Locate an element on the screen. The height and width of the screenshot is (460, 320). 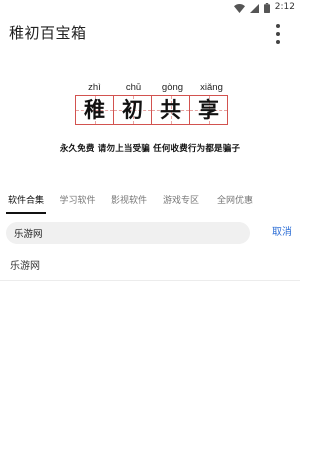
cancel-button: 取消 is located at coordinates (282, 233).